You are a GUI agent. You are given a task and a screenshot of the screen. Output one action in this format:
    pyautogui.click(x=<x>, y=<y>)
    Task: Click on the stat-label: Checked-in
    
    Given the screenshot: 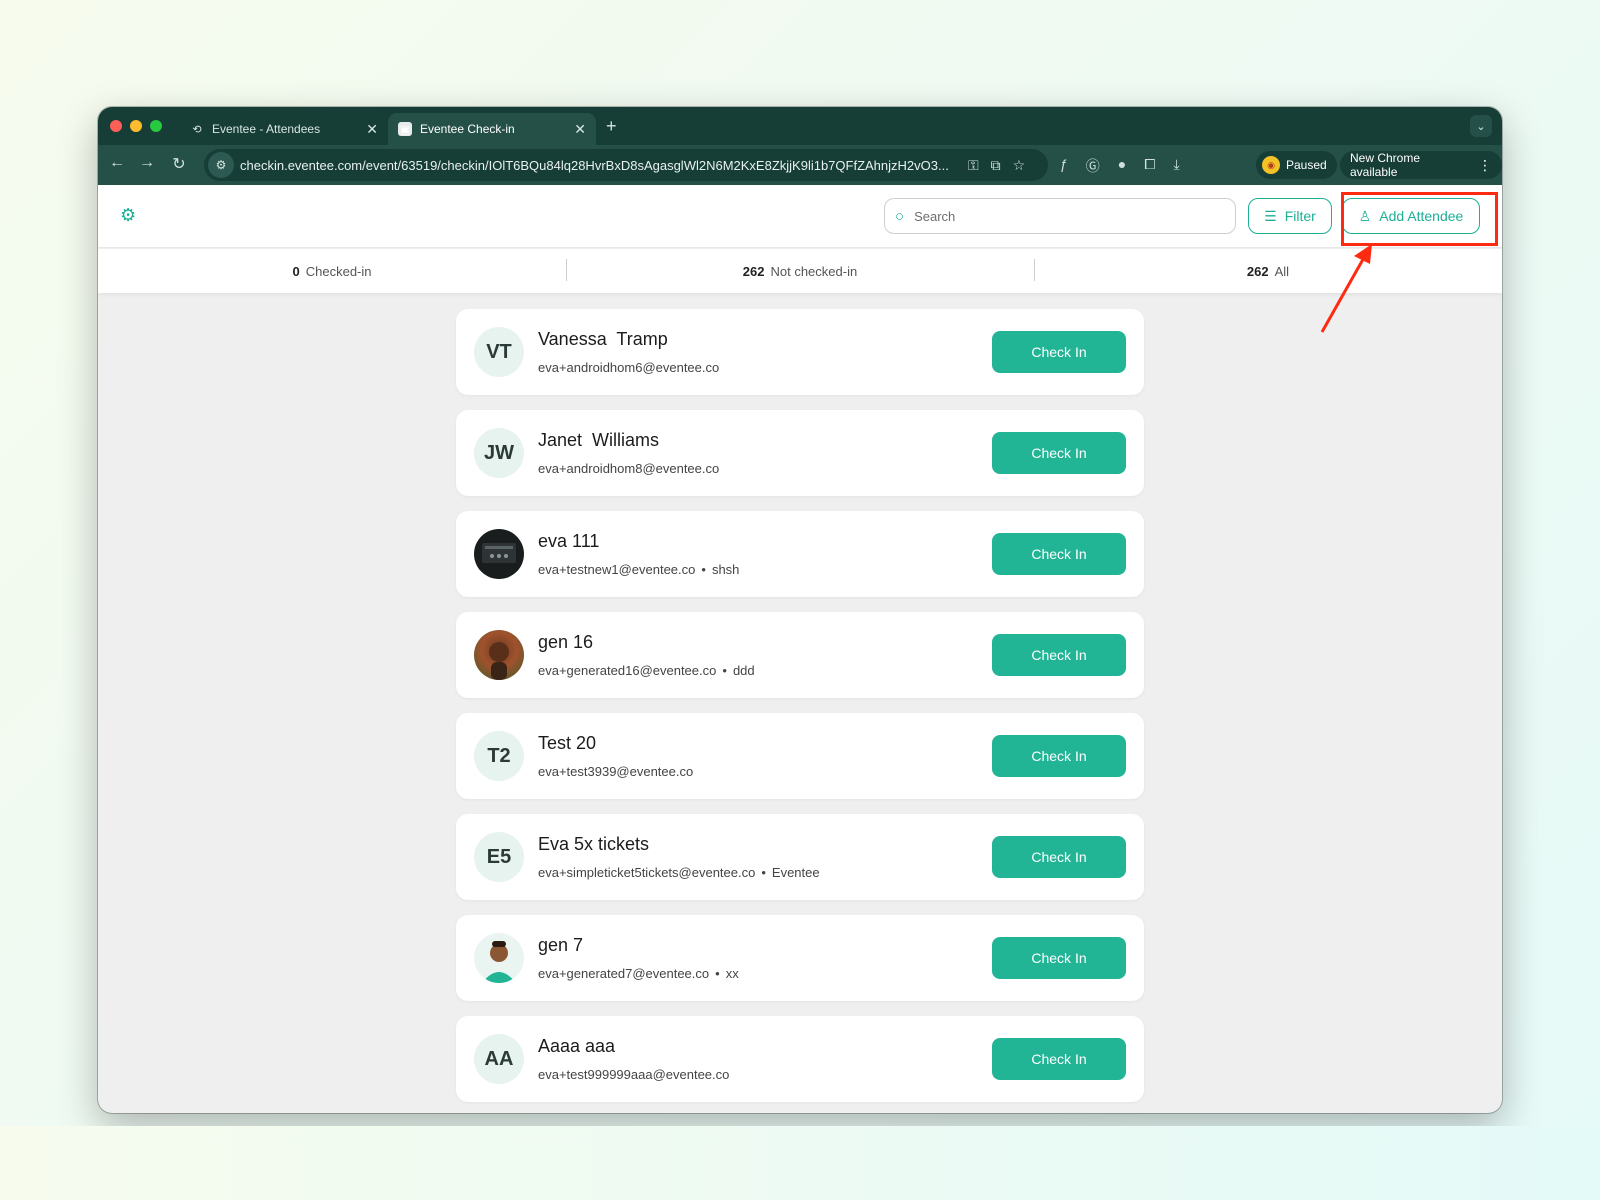 What is the action you would take?
    pyautogui.click(x=338, y=271)
    